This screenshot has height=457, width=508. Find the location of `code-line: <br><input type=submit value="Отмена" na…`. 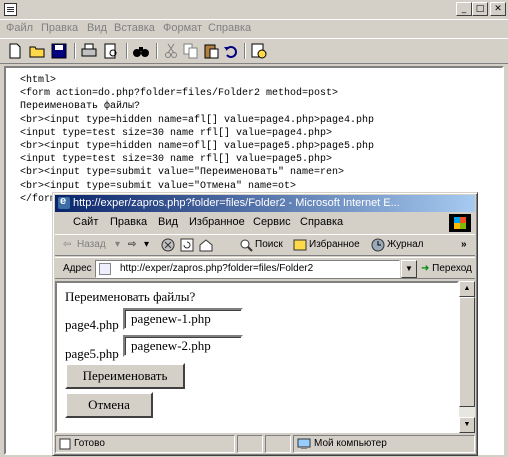

code-line: <br><input type=submit value="Отмена" na… is located at coordinates (158, 186).